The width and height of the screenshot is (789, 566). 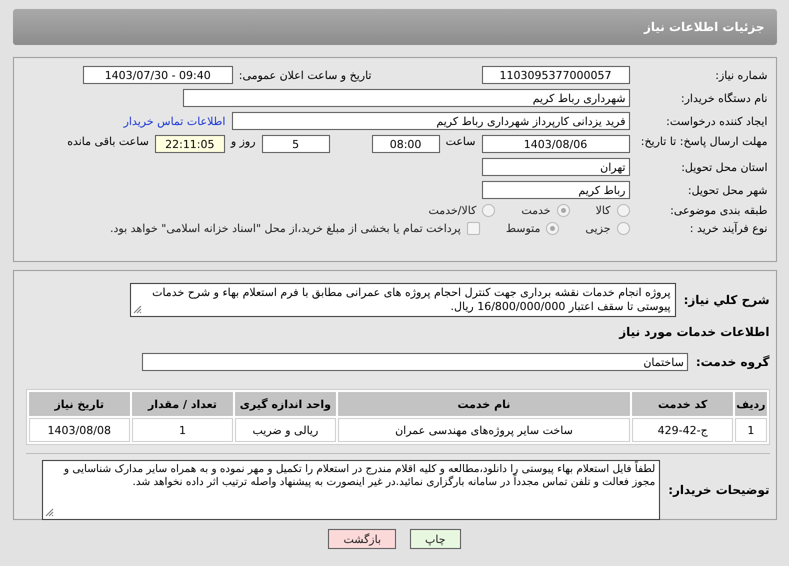 I want to click on field-label: ساعت باقی مانده, so click(x=108, y=141).